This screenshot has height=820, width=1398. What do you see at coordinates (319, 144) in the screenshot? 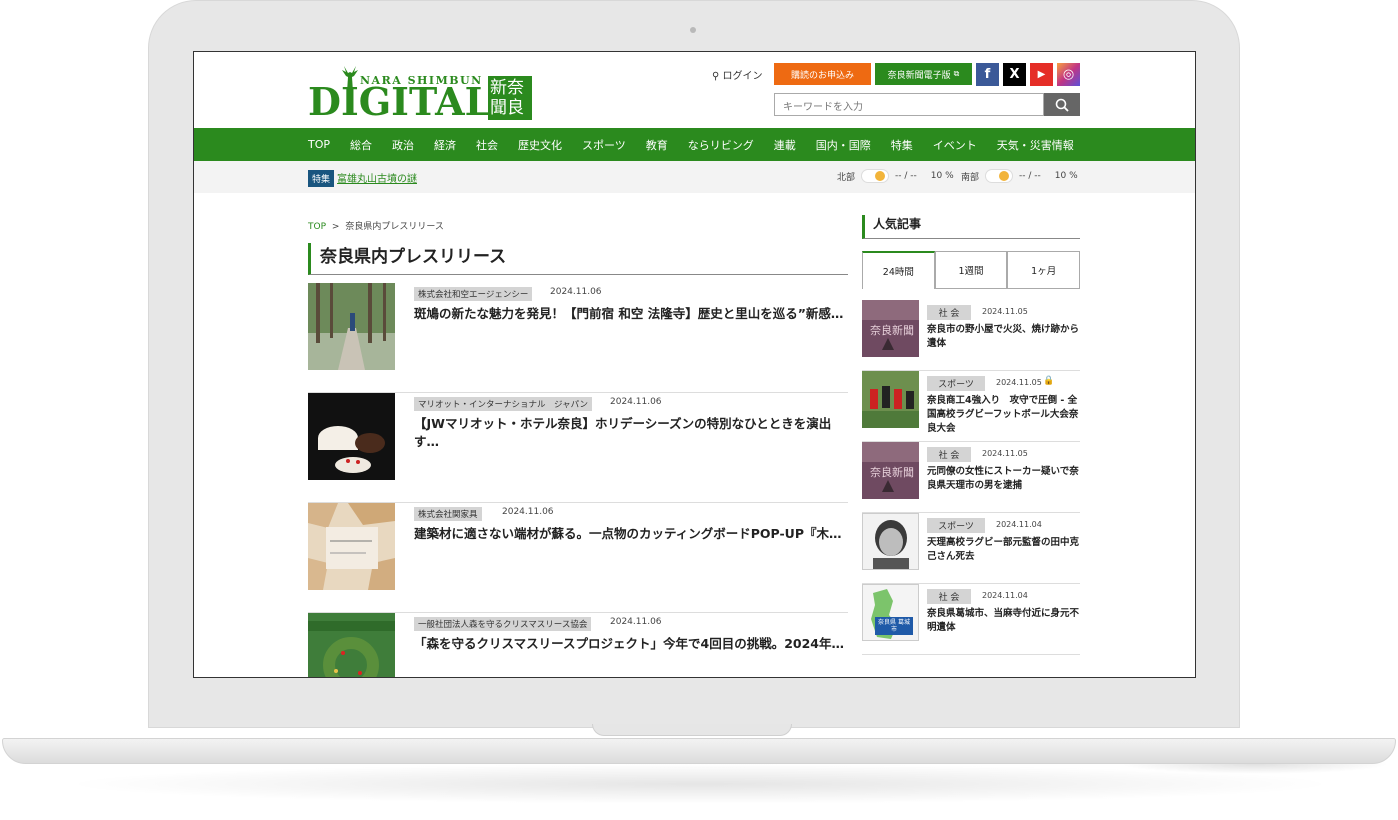
I see `nav-item: TOP` at bounding box center [319, 144].